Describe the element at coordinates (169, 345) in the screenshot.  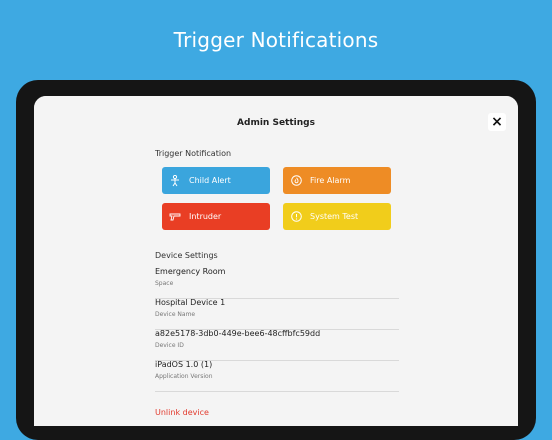
I see `device-id-label: Device ID` at that location.